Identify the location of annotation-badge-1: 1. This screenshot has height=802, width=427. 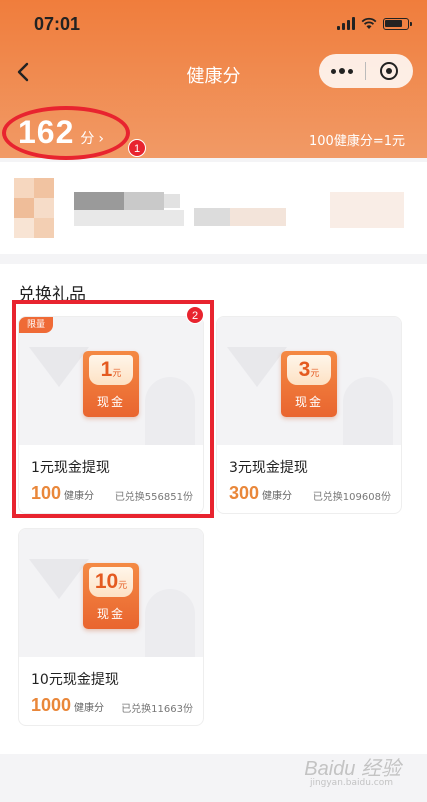
(137, 148).